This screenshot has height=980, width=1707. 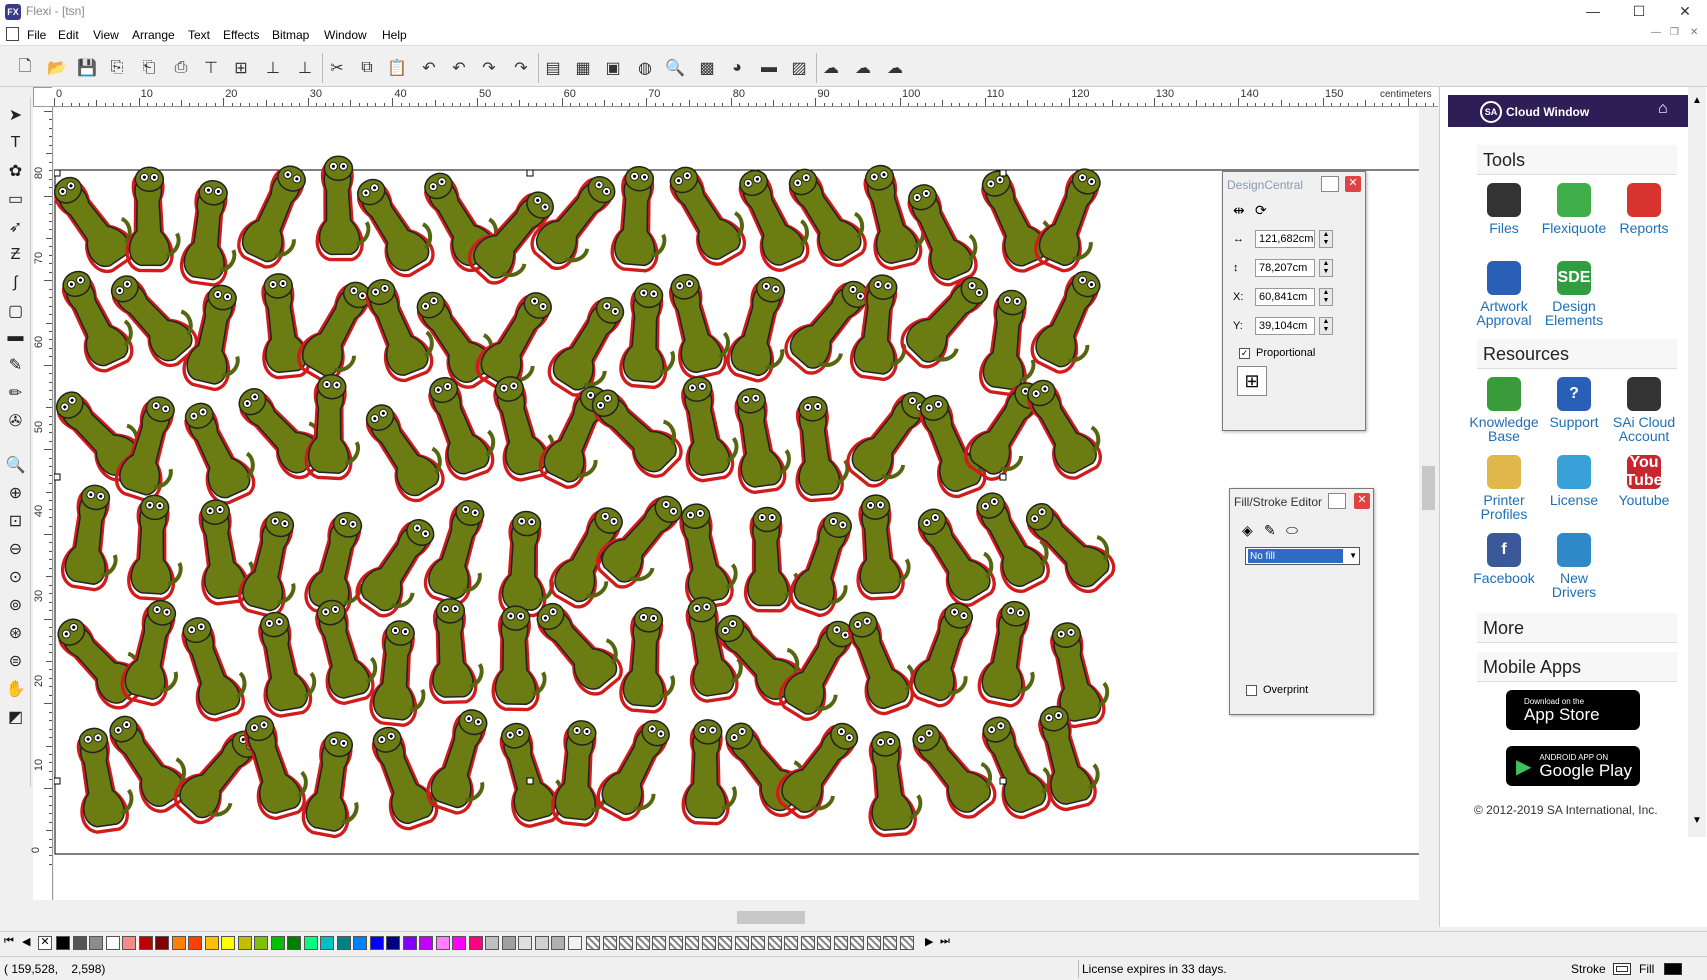 I want to click on undo-multiple-icon: ↶, so click(x=459, y=68).